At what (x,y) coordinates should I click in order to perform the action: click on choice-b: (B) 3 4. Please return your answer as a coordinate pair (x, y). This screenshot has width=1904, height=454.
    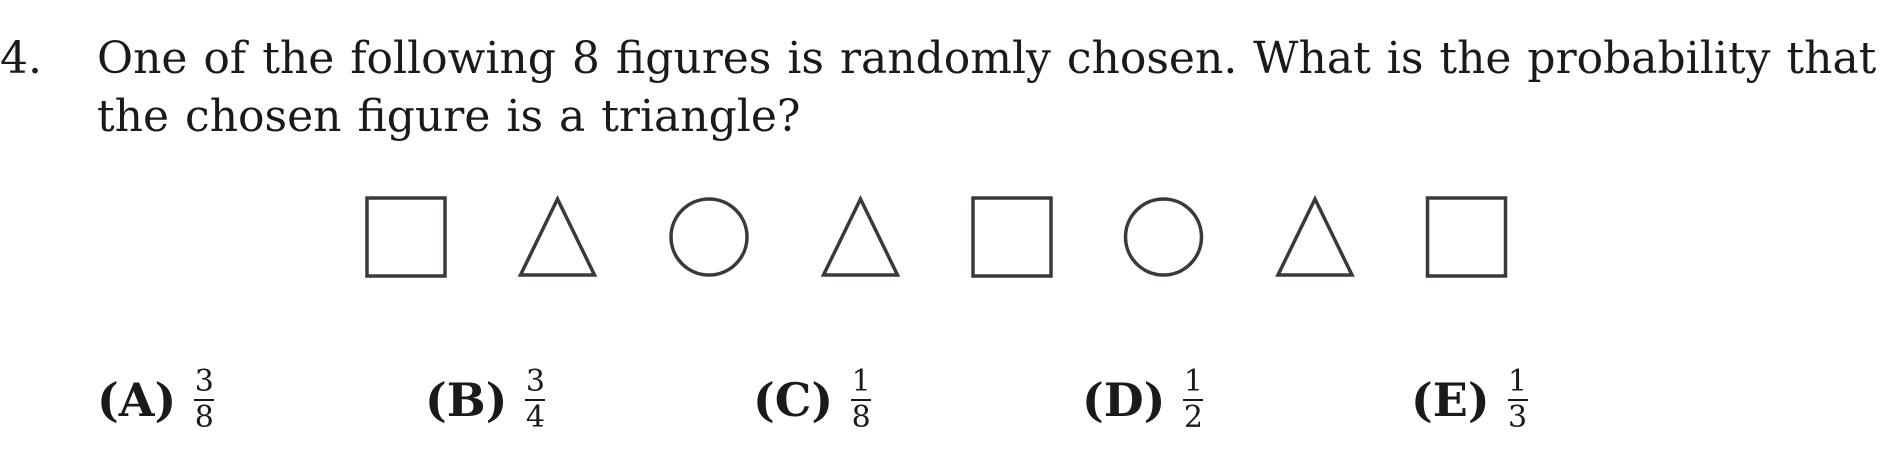
    Looking at the image, I should click on (485, 400).